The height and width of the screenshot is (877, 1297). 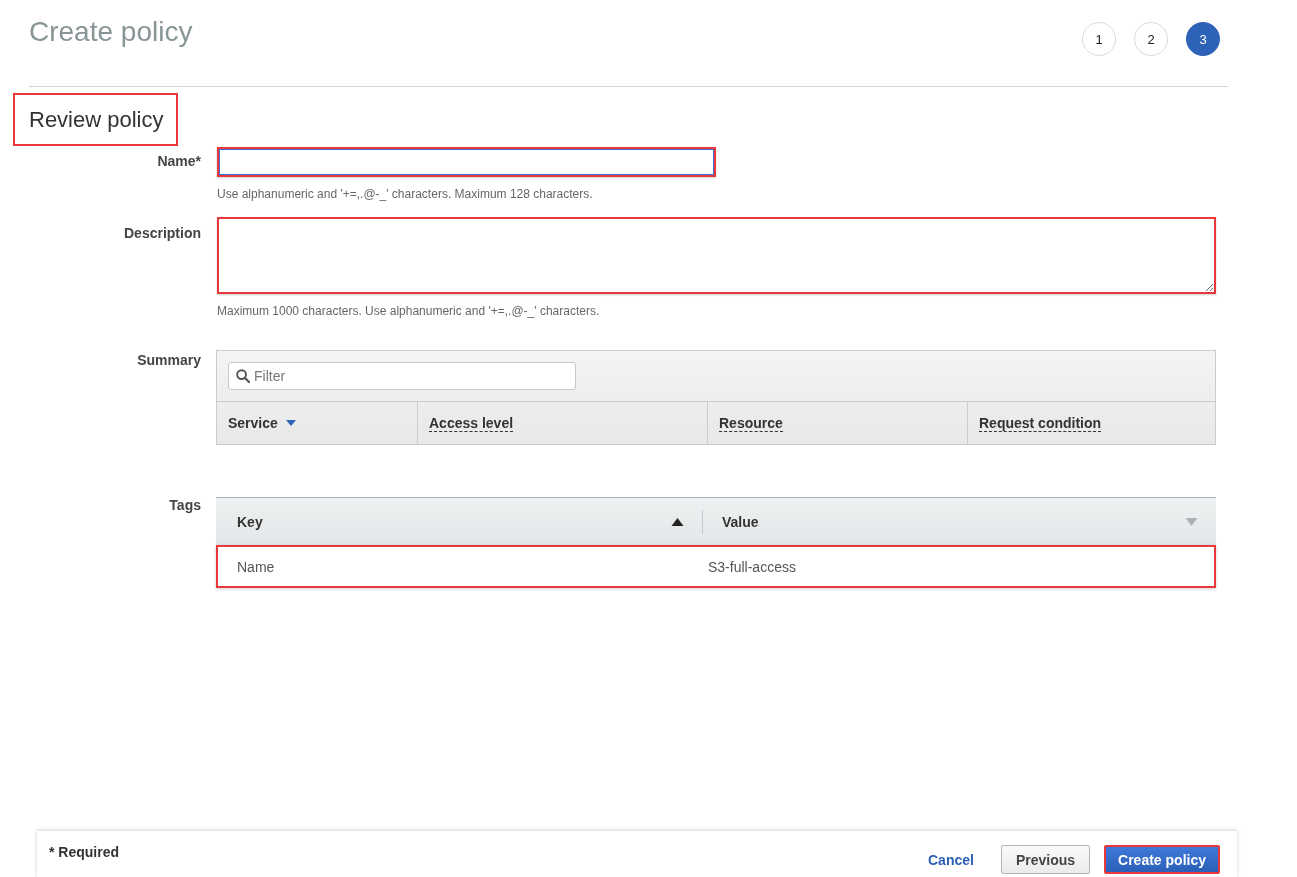 I want to click on cancel-link: Cancel, so click(x=957, y=859).